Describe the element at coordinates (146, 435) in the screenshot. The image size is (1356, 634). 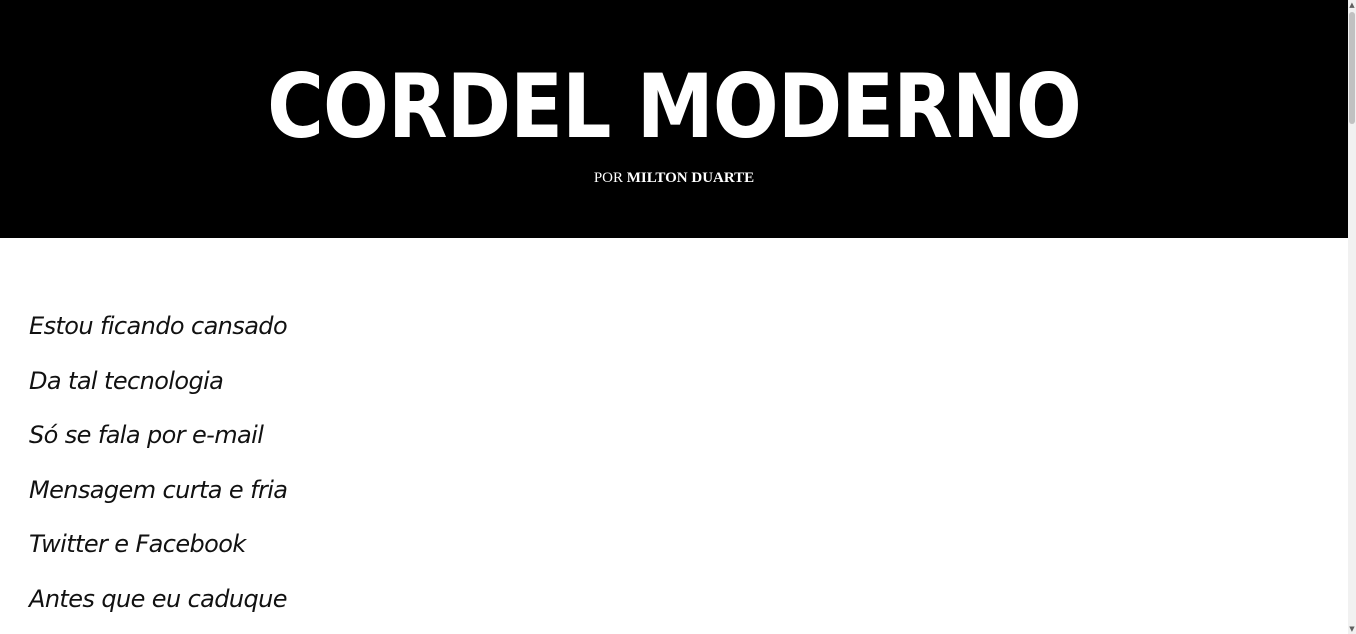
I see `verse-line: Só se fala por e-mail` at that location.